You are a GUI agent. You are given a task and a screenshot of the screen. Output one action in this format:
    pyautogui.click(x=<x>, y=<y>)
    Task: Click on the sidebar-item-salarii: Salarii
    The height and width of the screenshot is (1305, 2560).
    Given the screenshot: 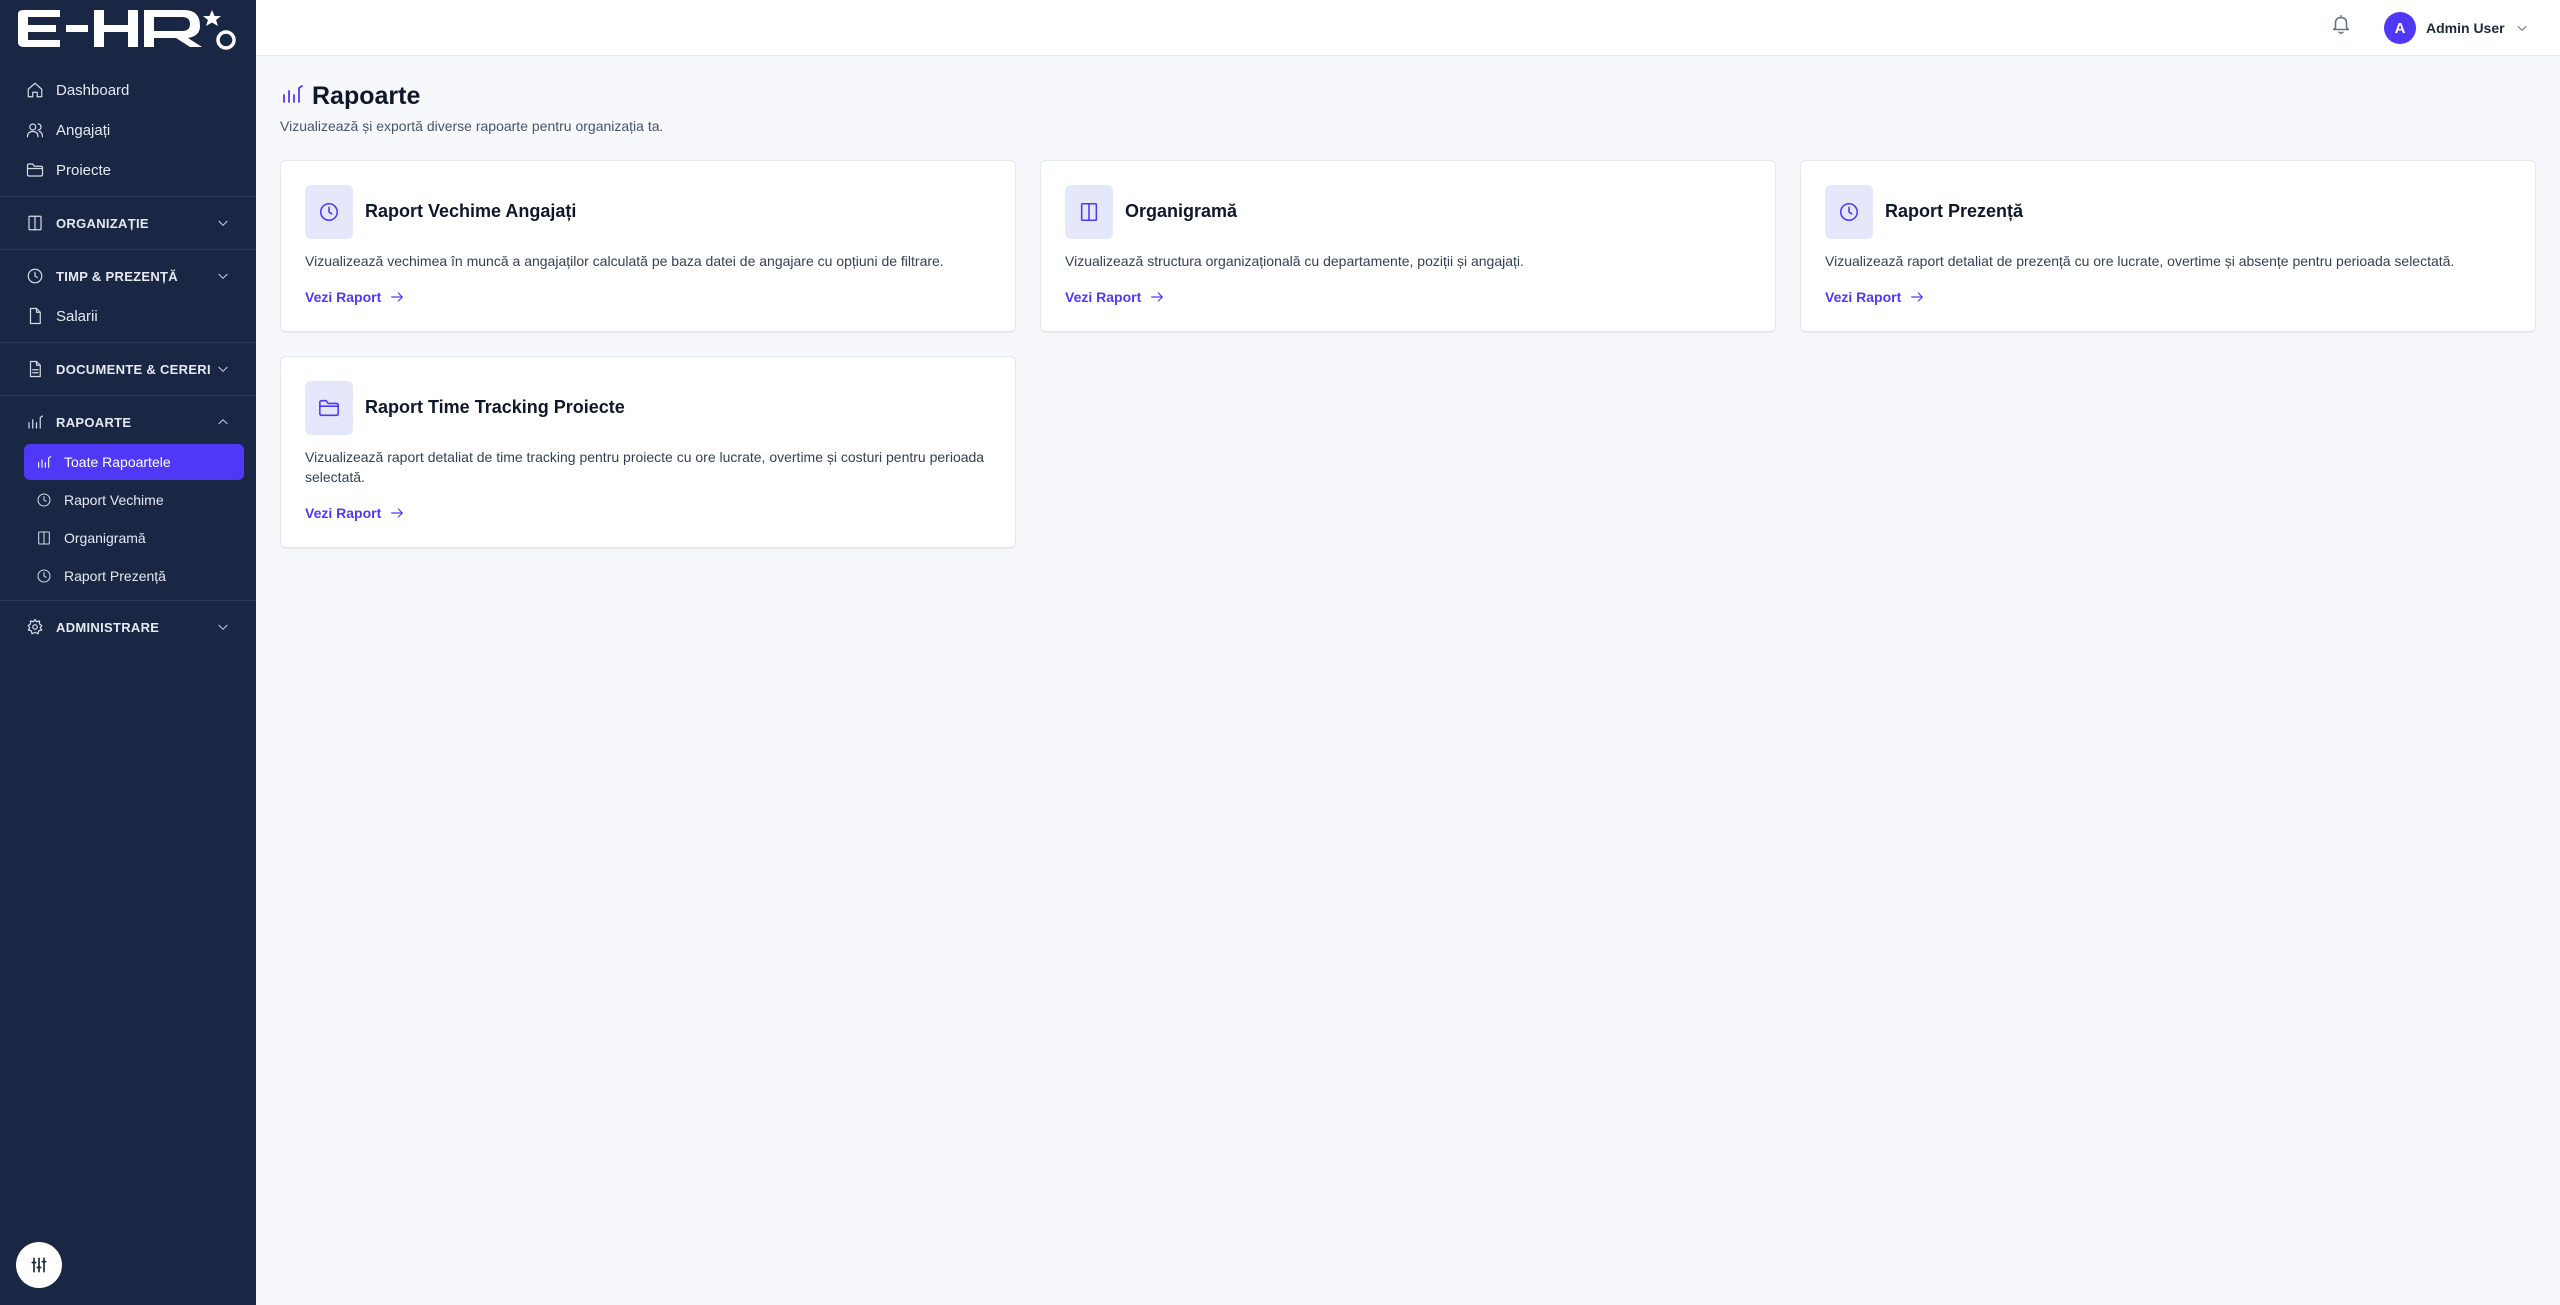 What is the action you would take?
    pyautogui.click(x=128, y=316)
    